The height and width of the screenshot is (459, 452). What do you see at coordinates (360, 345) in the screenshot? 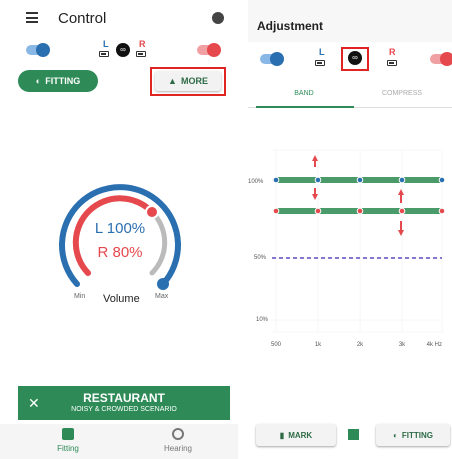
I see `x-tick-label: 2k` at bounding box center [360, 345].